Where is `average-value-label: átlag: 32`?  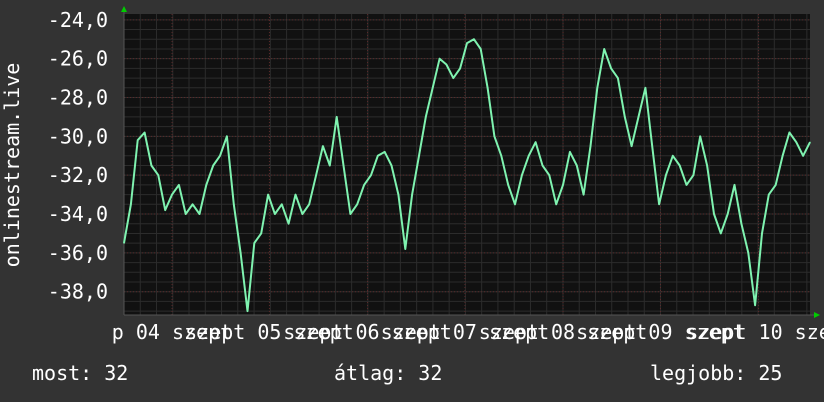 average-value-label: átlag: 32 is located at coordinates (388, 373).